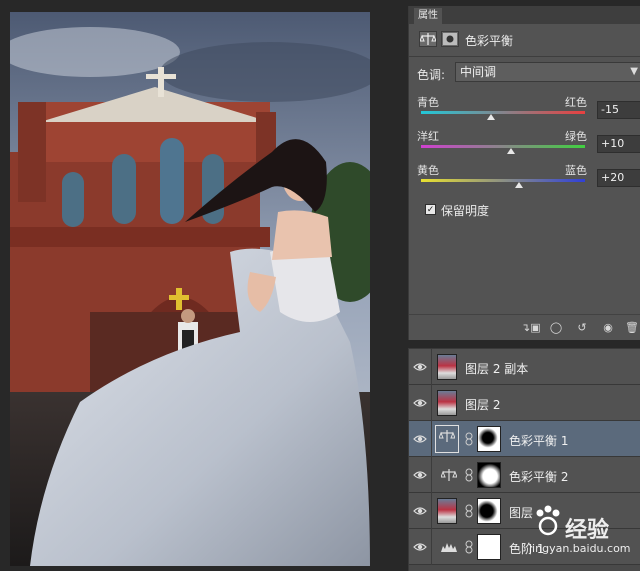 The height and width of the screenshot is (571, 640). What do you see at coordinates (556, 328) in the screenshot?
I see `view-previous-icon: ◯` at bounding box center [556, 328].